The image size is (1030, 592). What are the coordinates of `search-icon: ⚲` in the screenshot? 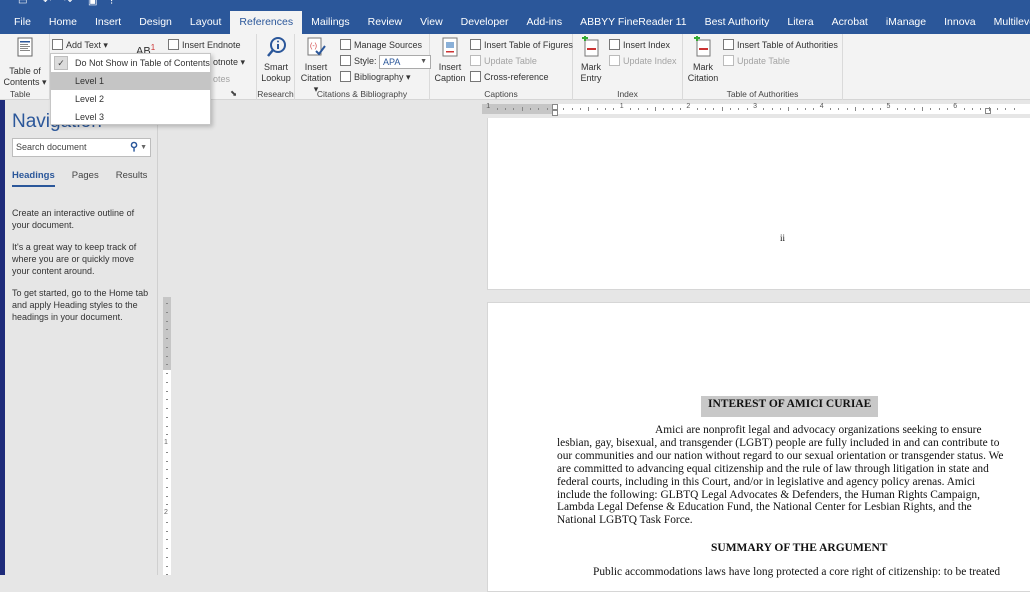 It's located at (134, 147).